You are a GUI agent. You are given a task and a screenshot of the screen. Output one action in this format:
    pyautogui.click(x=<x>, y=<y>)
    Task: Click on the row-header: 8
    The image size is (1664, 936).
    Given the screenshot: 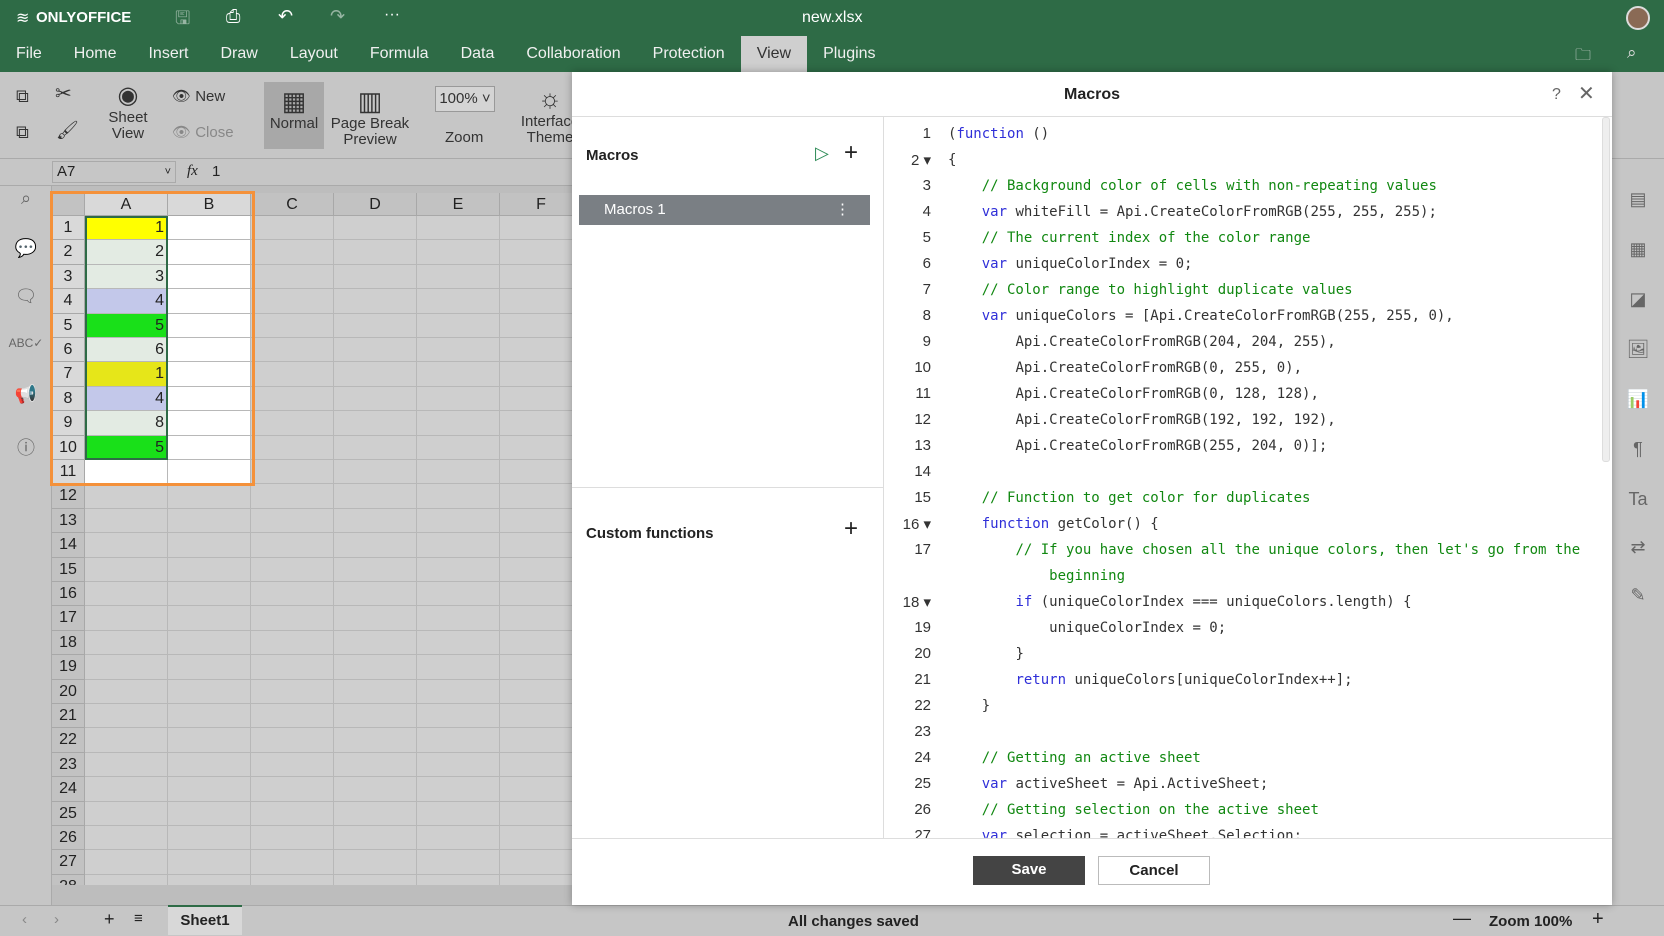 What is the action you would take?
    pyautogui.click(x=68, y=399)
    